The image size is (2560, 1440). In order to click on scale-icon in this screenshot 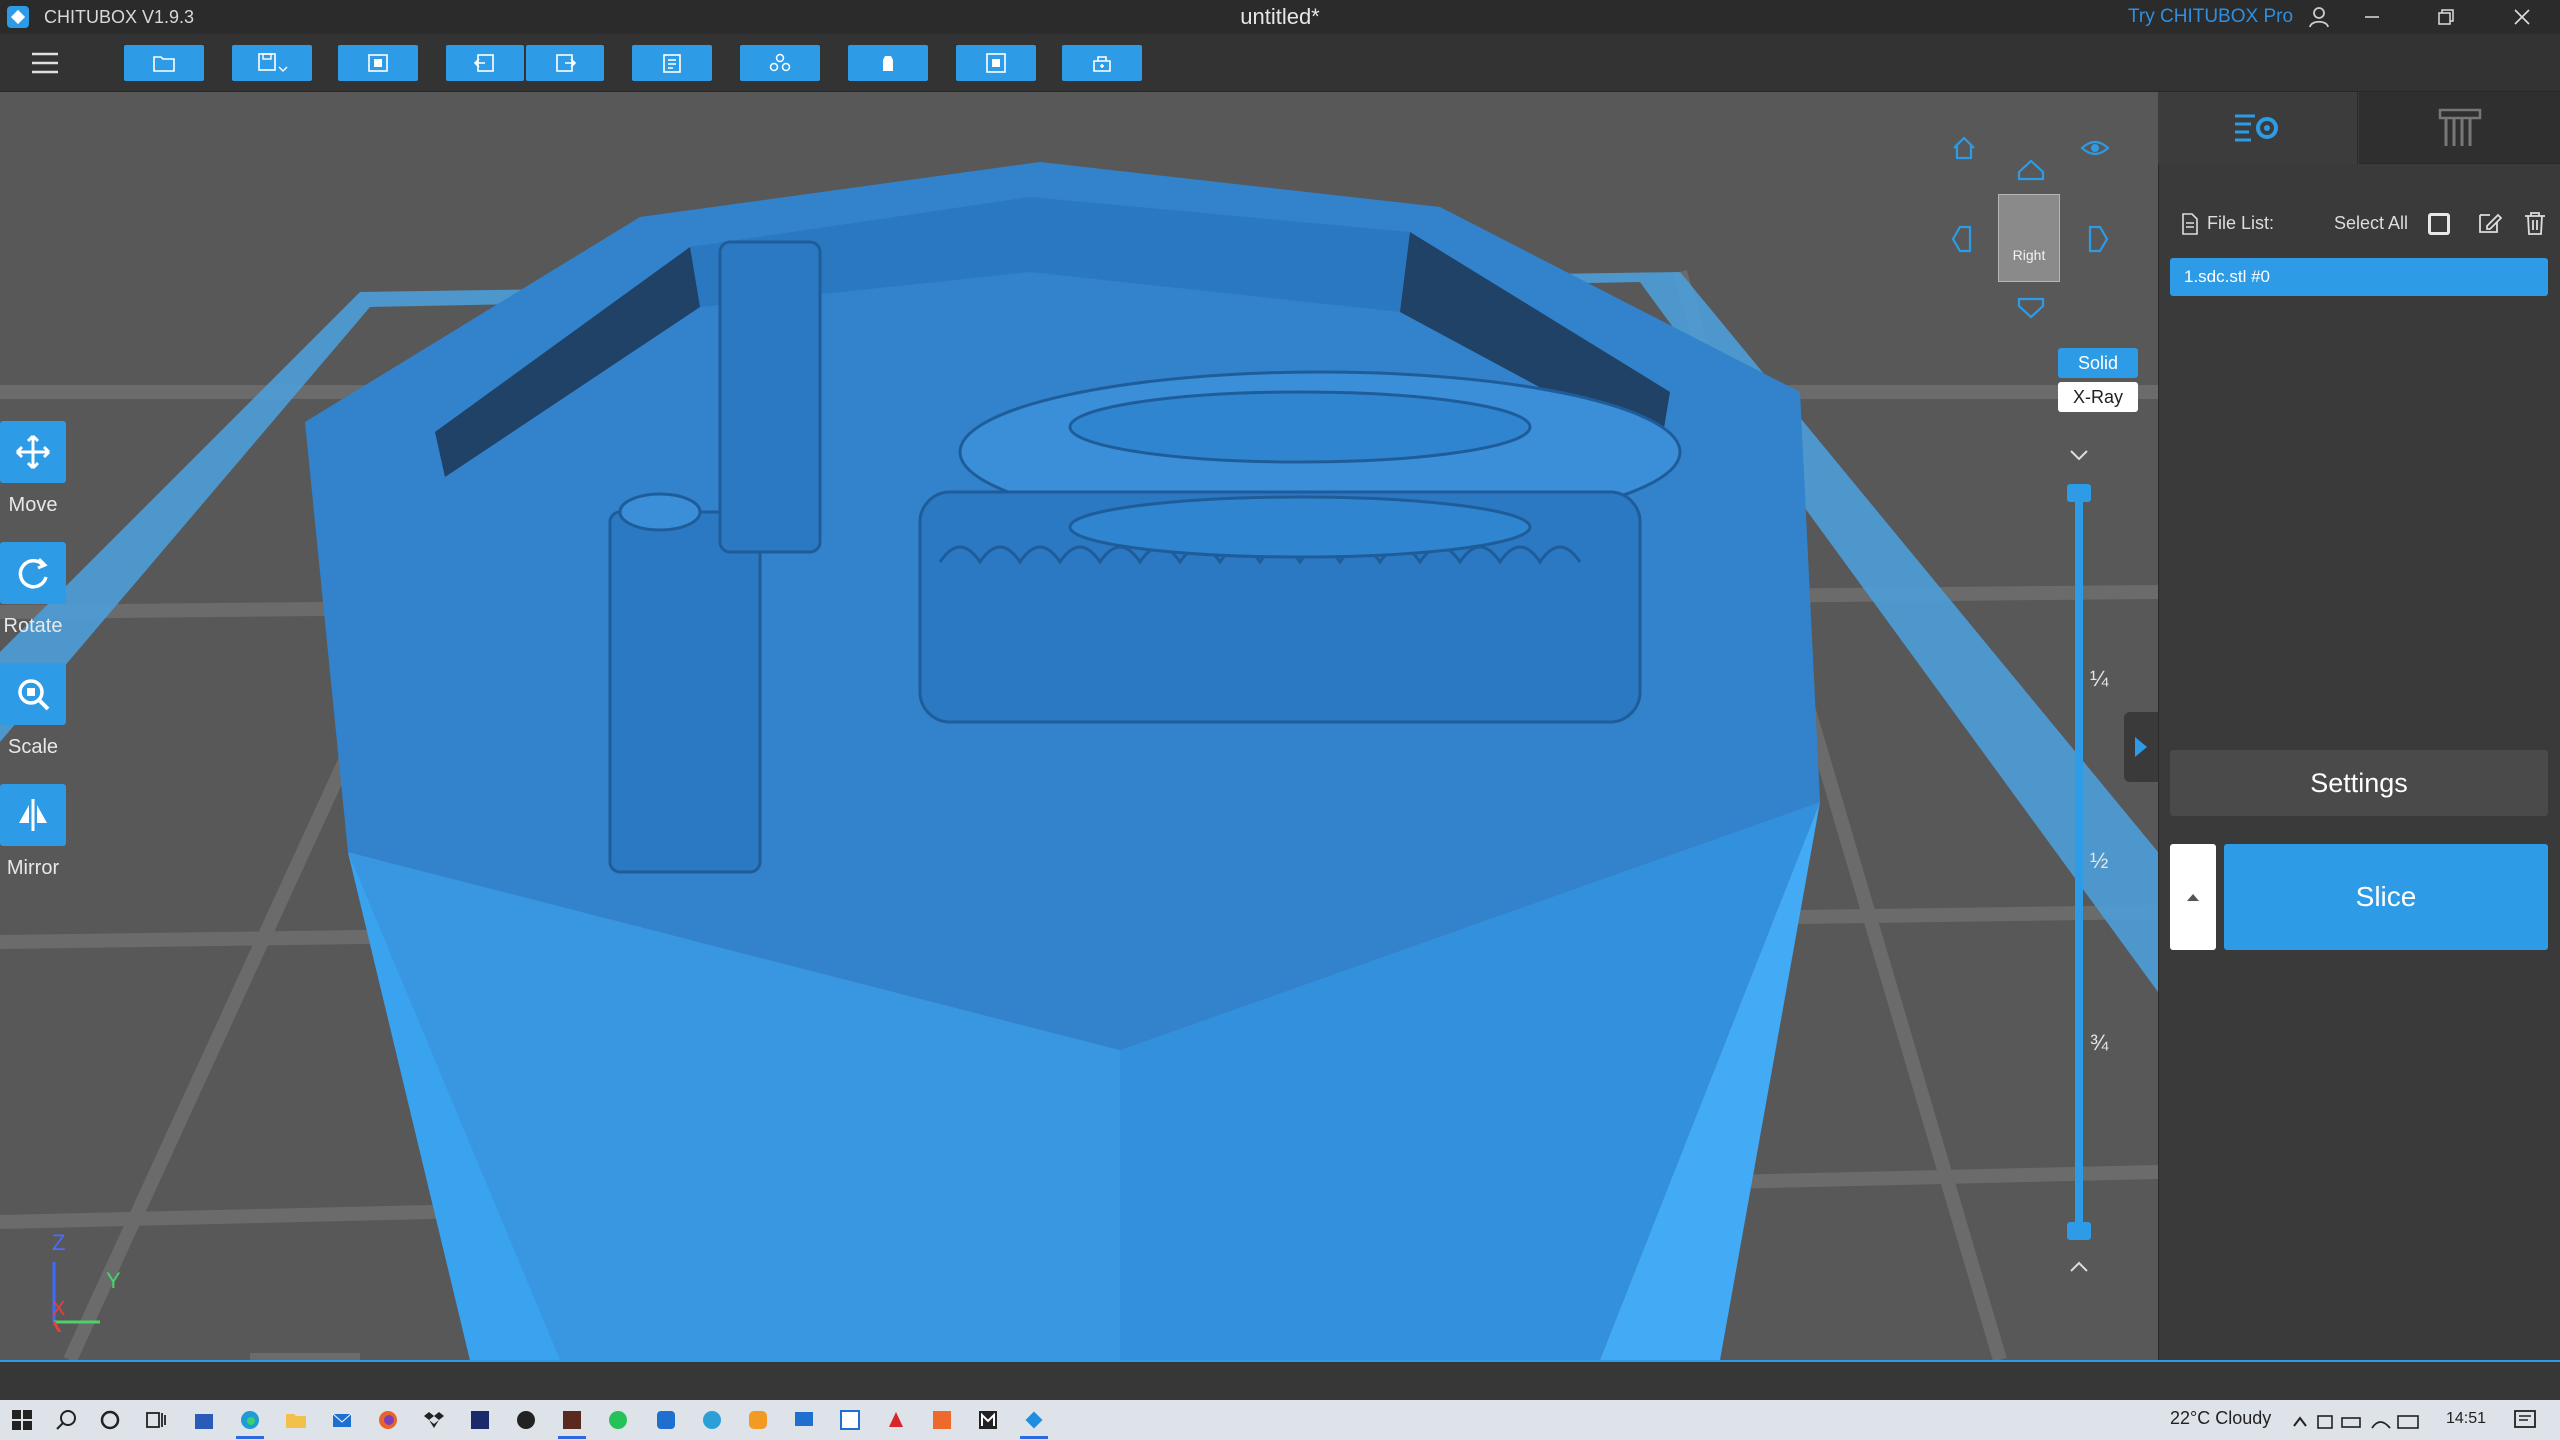, I will do `click(34, 695)`.